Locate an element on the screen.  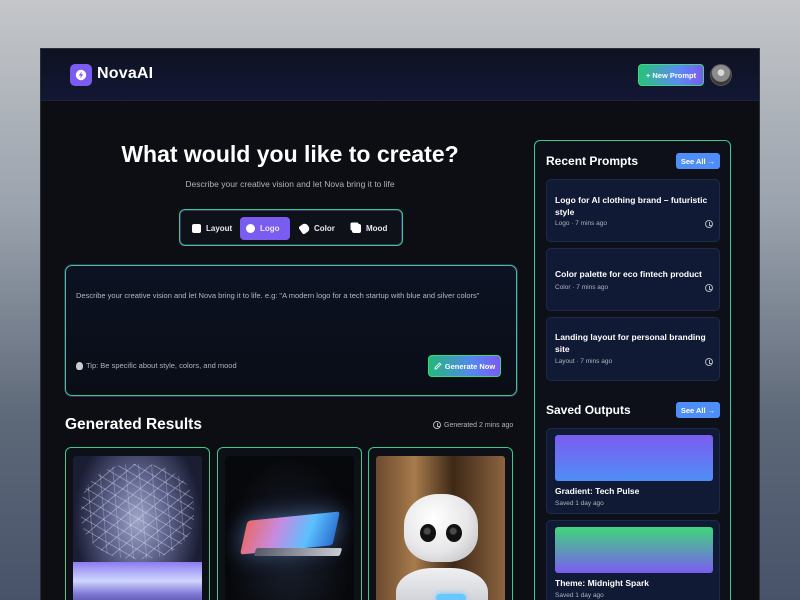
new-prompt-button: + New Prompt is located at coordinates (671, 75).